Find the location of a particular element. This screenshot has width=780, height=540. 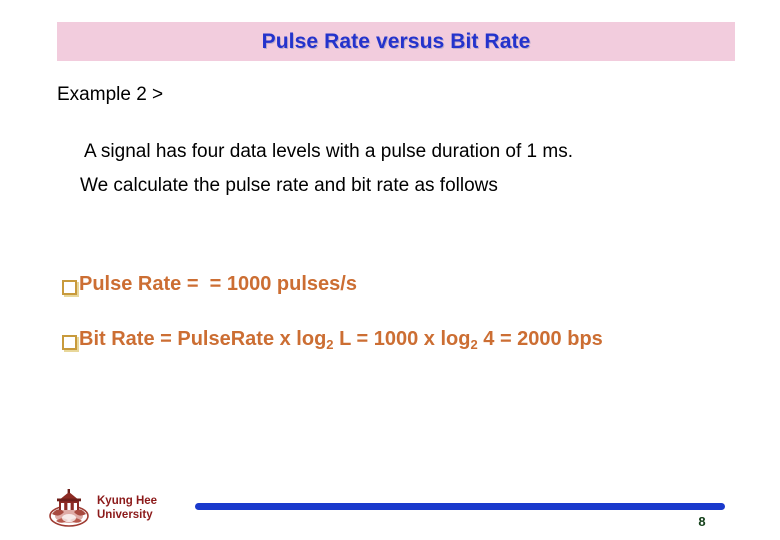

page-number: 8 is located at coordinates (702, 521).